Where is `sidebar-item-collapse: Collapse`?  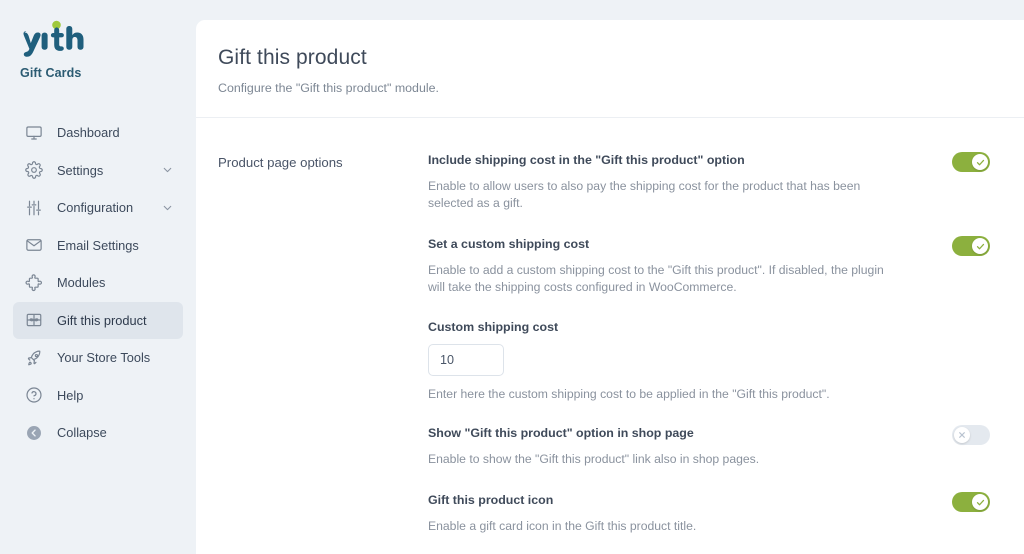
sidebar-item-collapse: Collapse is located at coordinates (98, 432).